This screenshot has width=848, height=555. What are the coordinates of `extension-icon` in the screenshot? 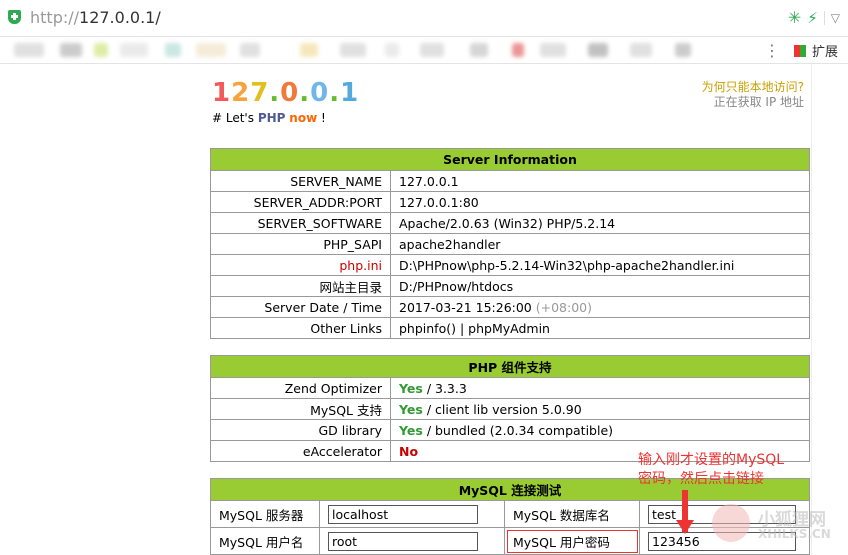 It's located at (799, 50).